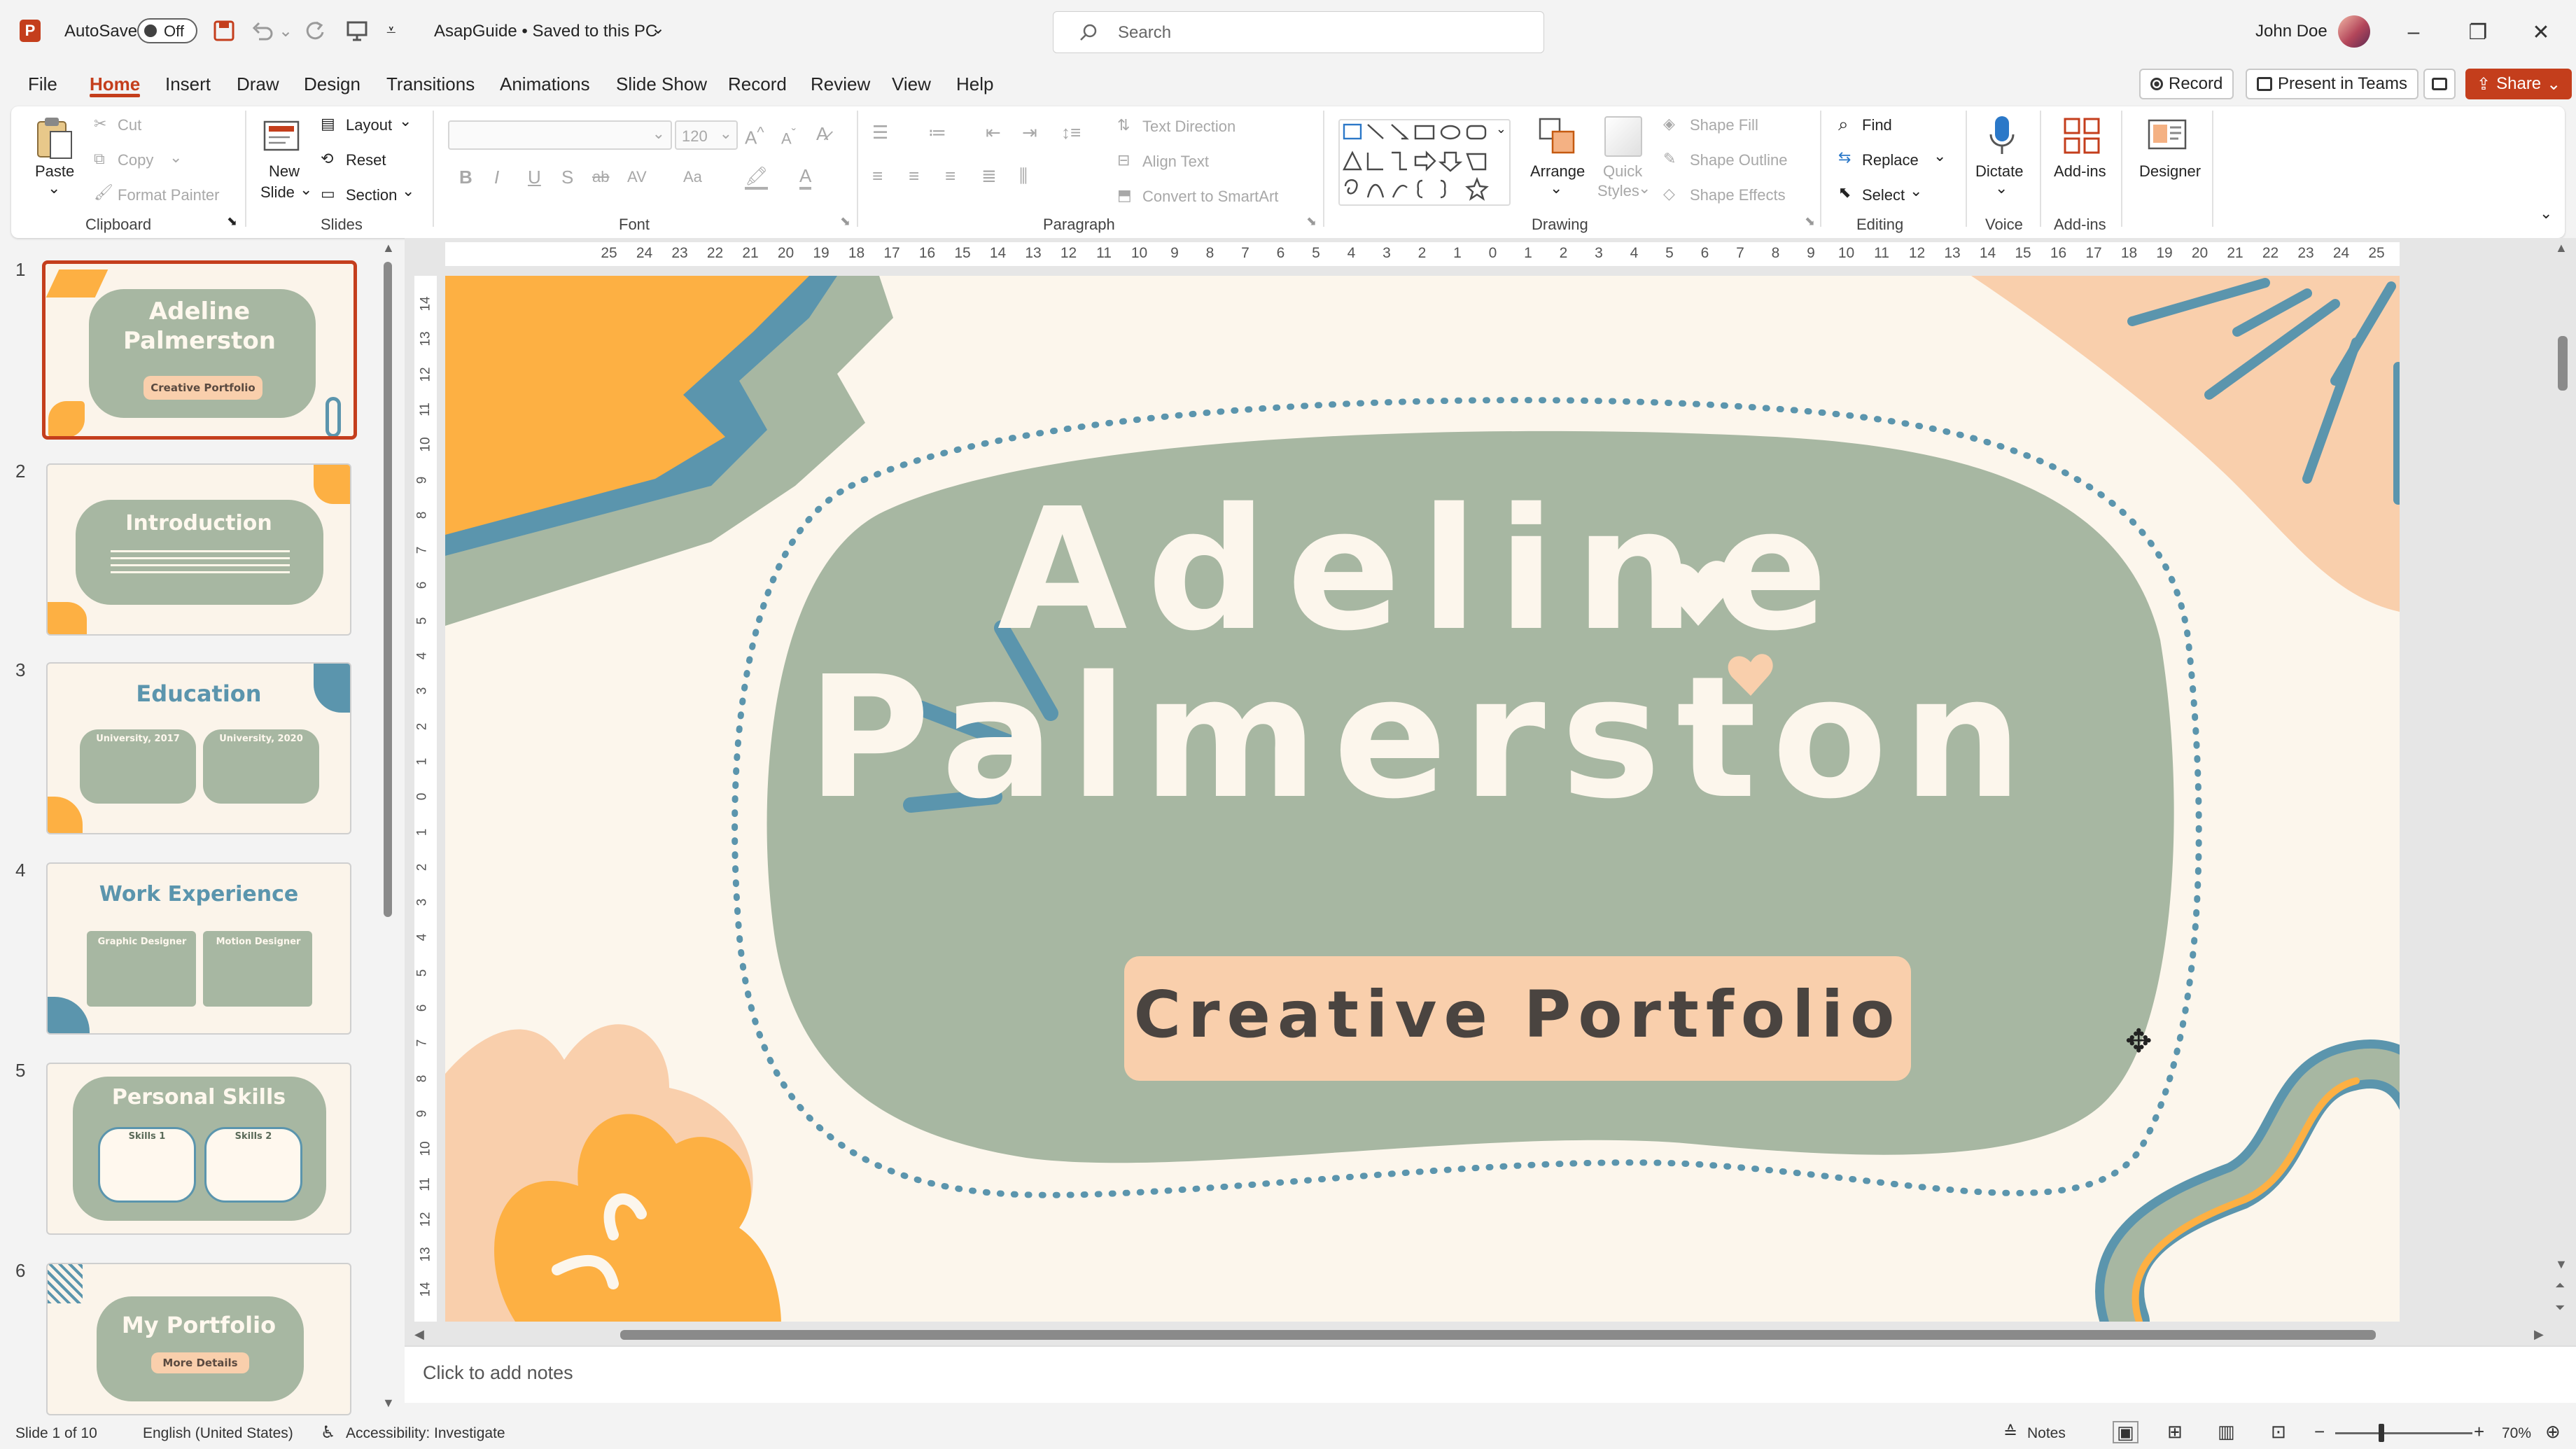 The height and width of the screenshot is (1449, 2576). I want to click on canvas-hscrollbar-thumb, so click(1498, 1335).